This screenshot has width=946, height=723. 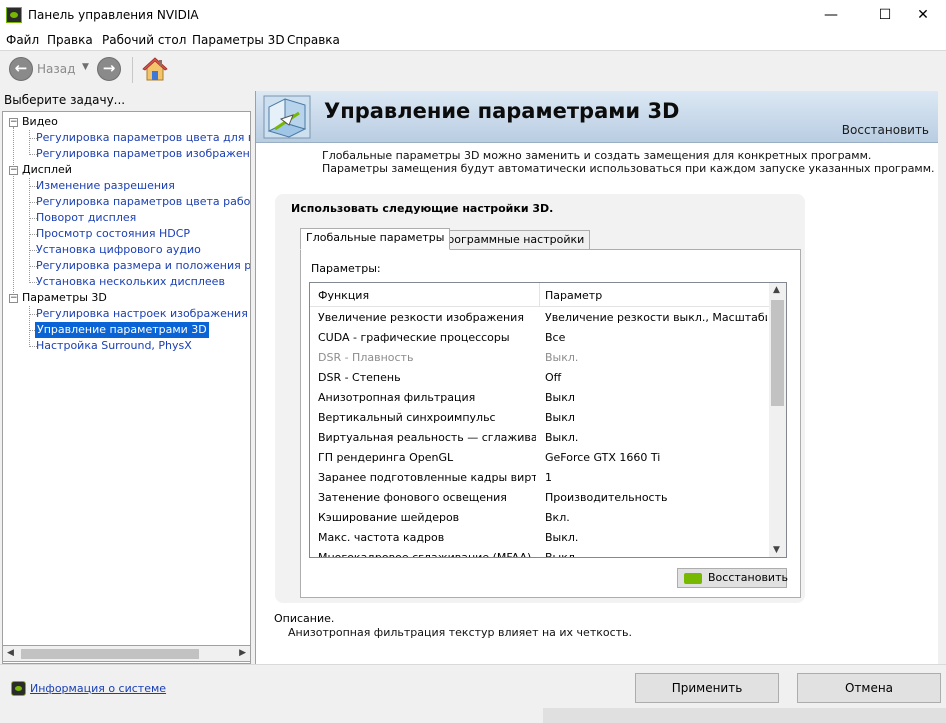 What do you see at coordinates (573, 295) in the screenshot?
I see `column-header-value: Параметр` at bounding box center [573, 295].